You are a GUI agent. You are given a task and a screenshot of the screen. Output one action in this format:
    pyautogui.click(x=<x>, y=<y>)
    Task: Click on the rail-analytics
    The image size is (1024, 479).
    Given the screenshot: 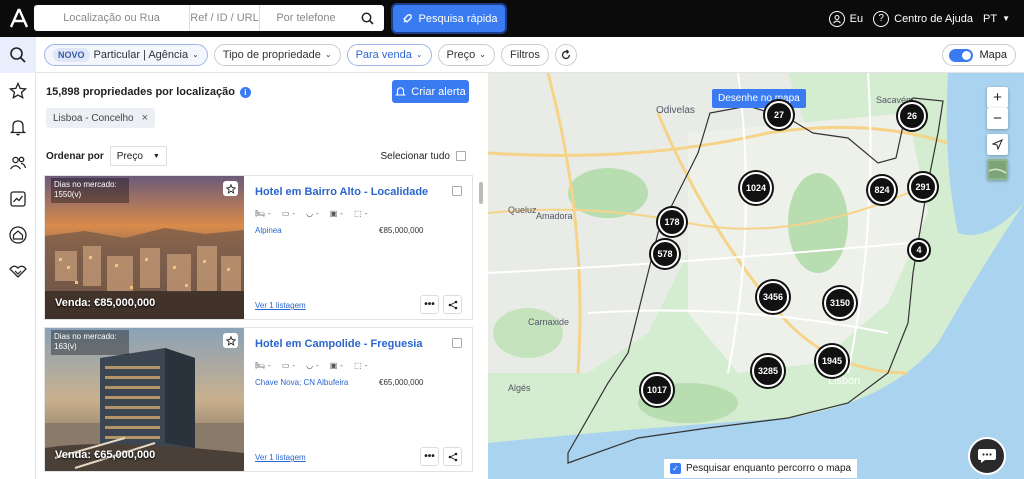 What is the action you would take?
    pyautogui.click(x=18, y=199)
    